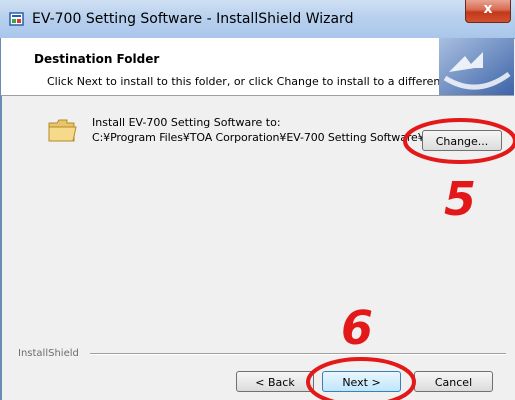 The image size is (515, 400). Describe the element at coordinates (298, 354) in the screenshot. I see `footer-divider` at that location.